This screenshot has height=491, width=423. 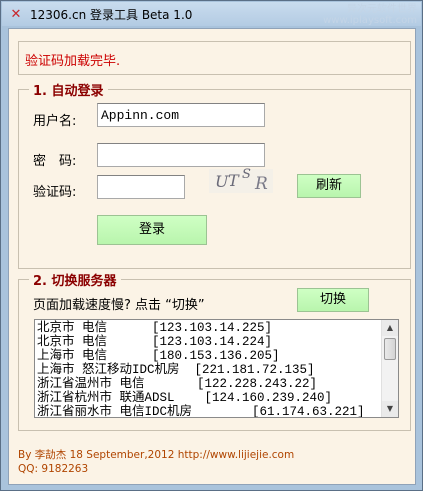 I want to click on server-list-item: 北京市 电信 [123.103.14.224], so click(x=154, y=342).